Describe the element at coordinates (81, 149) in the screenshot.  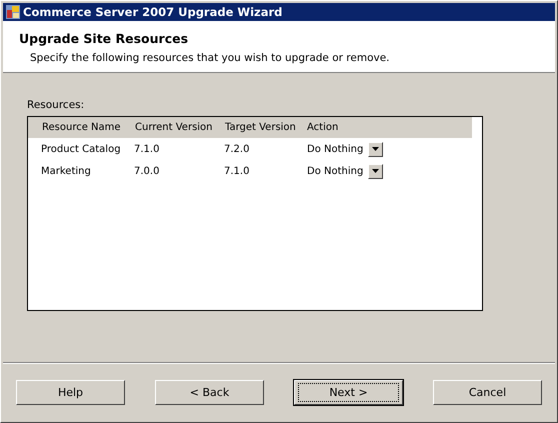
I see `resource-name: Product Catalog` at that location.